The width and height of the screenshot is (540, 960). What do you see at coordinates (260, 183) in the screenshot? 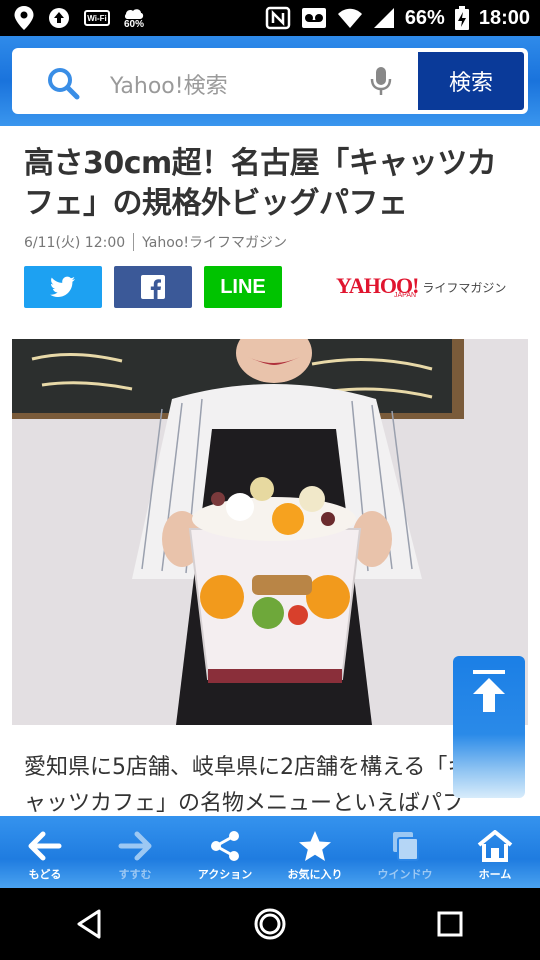
I see `article-headline: 高さ30cm超！名古屋「キャッツカフェ」の規格外ビッグパフェ` at bounding box center [260, 183].